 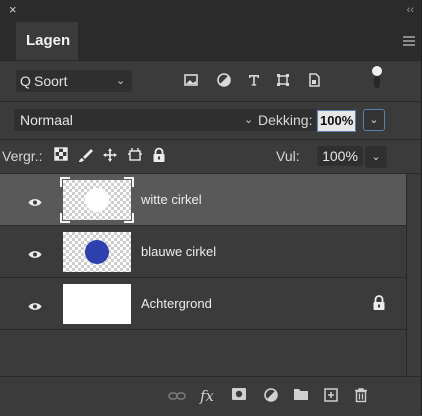 I want to click on adjustment-layer-icon, so click(x=271, y=396).